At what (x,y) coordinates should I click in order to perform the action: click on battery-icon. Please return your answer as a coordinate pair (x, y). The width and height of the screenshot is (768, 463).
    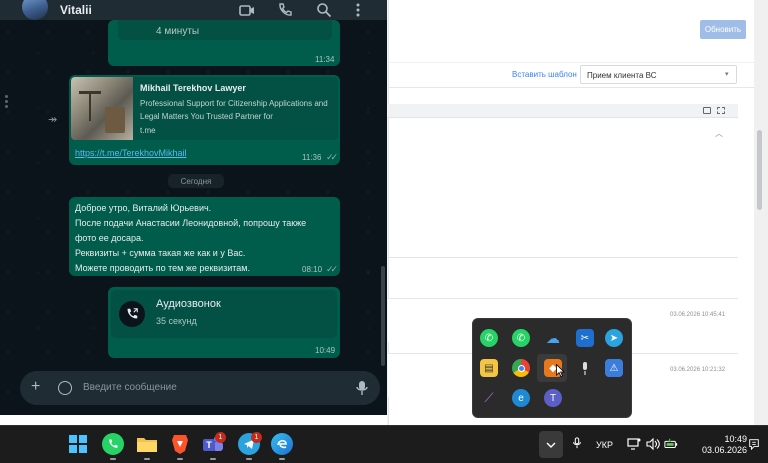
    Looking at the image, I should click on (671, 444).